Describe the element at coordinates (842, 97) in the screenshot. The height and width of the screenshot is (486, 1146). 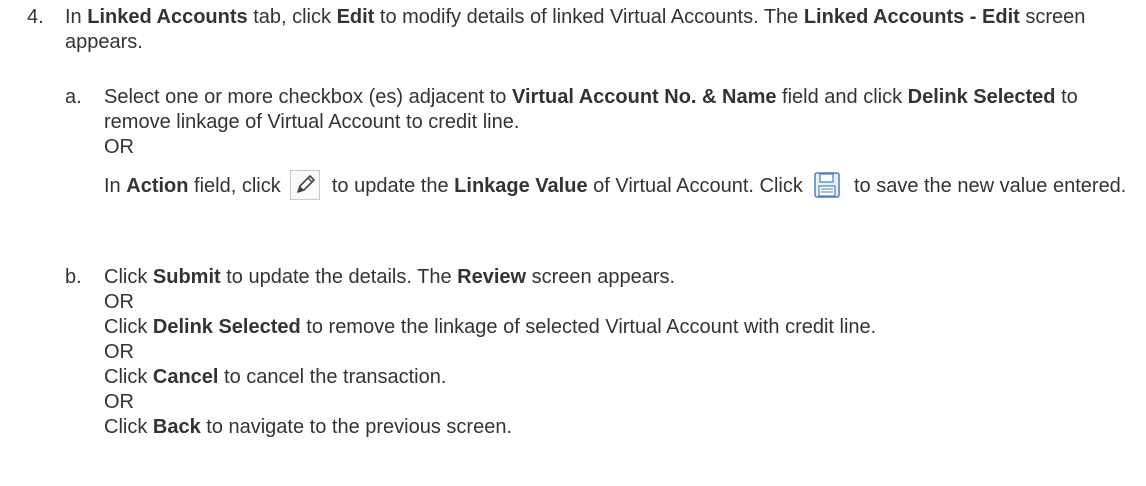
I see `text: field and click` at that location.